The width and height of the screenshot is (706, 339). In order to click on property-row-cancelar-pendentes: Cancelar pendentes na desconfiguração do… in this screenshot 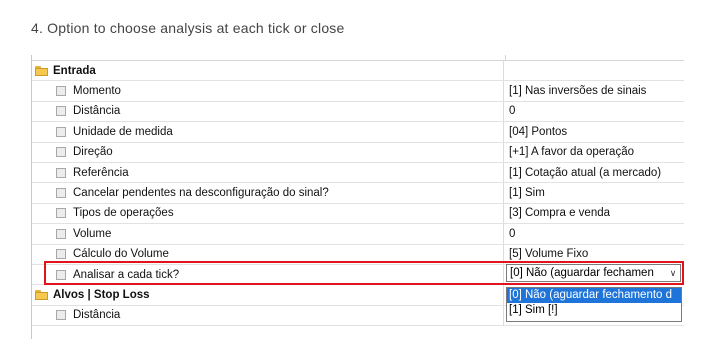, I will do `click(358, 193)`.